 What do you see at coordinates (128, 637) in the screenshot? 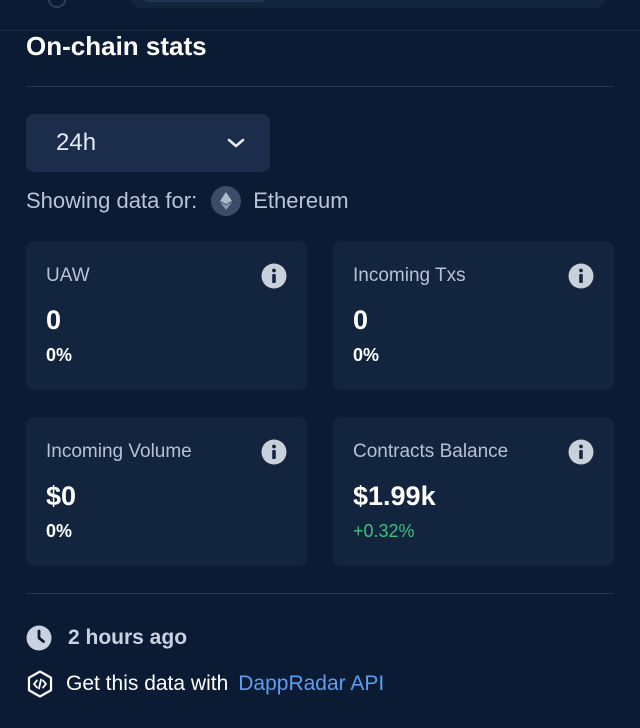
I see `updated-text: 2 hours ago` at bounding box center [128, 637].